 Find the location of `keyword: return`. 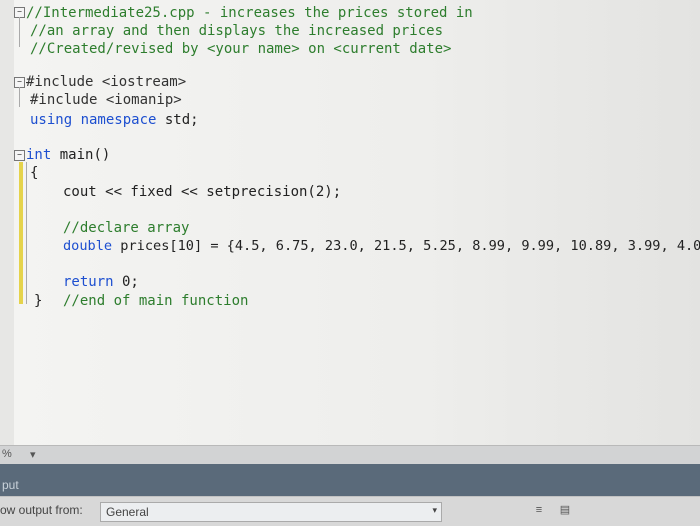

keyword: return is located at coordinates (88, 282).